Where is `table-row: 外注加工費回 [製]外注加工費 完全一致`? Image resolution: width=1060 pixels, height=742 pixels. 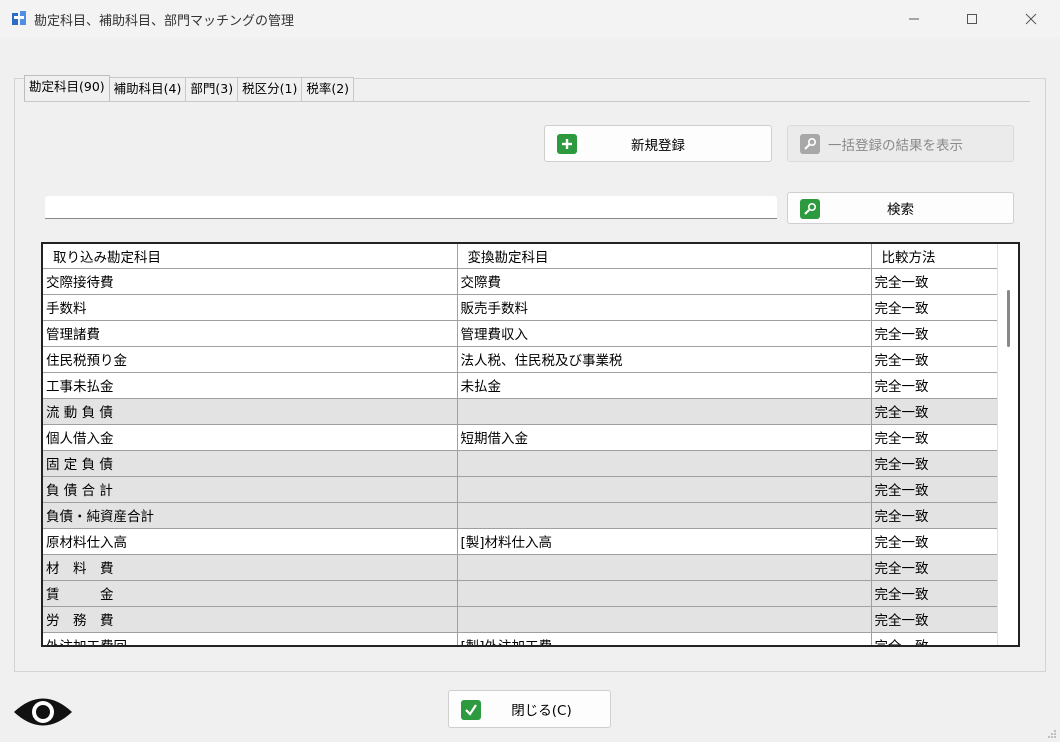 table-row: 外注加工費回 [製]外注加工費 完全一致 is located at coordinates (521, 638).